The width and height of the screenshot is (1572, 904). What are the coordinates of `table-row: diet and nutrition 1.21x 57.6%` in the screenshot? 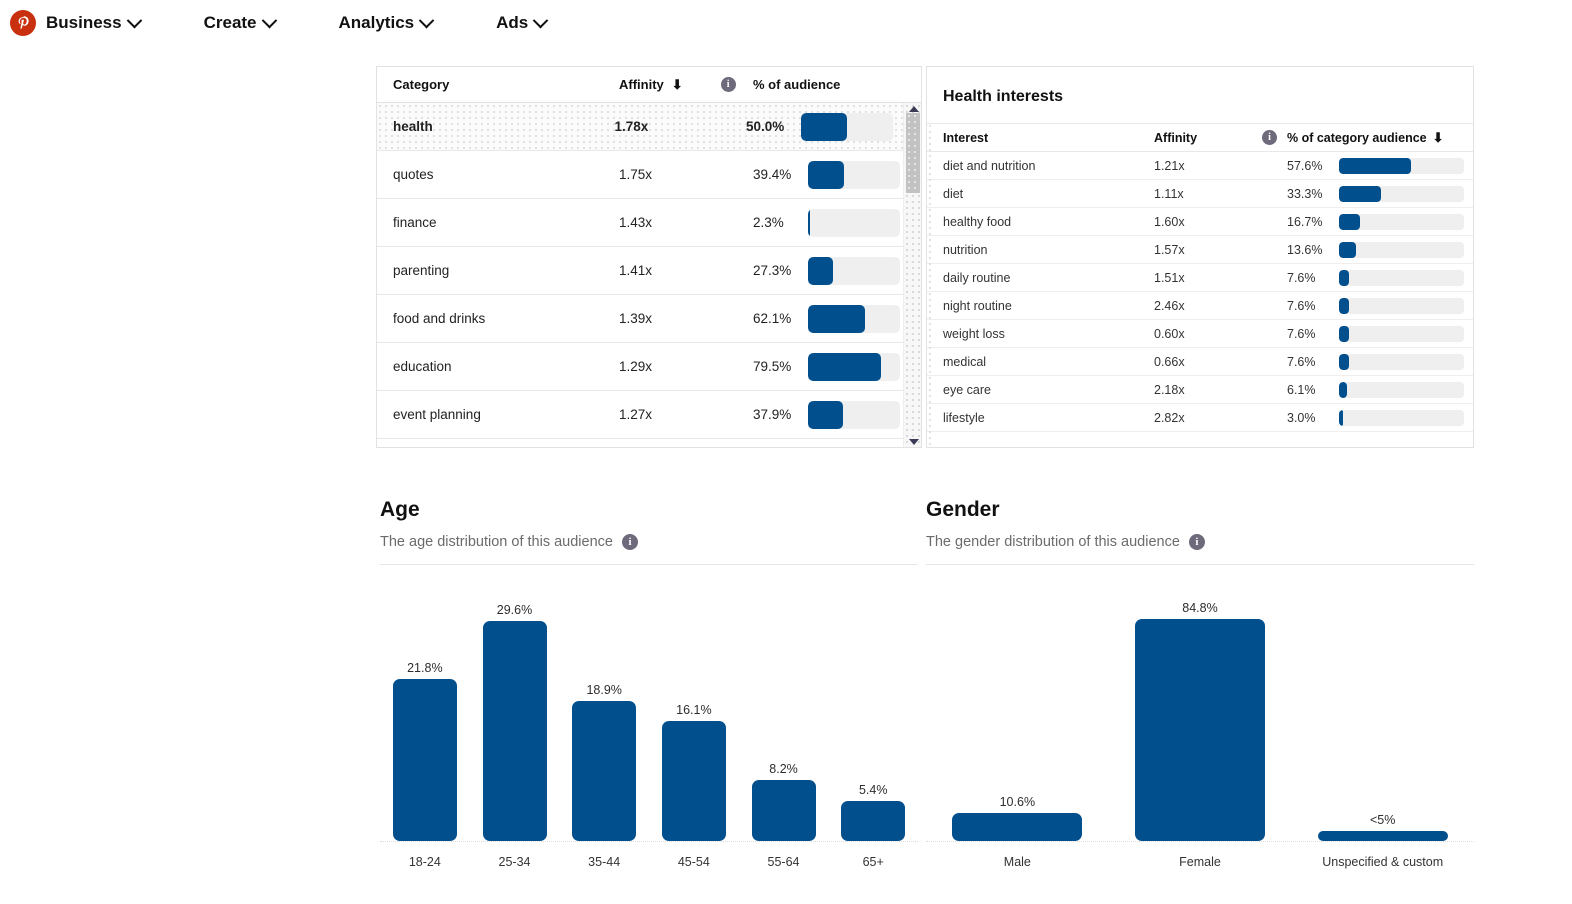 It's located at (1200, 166).